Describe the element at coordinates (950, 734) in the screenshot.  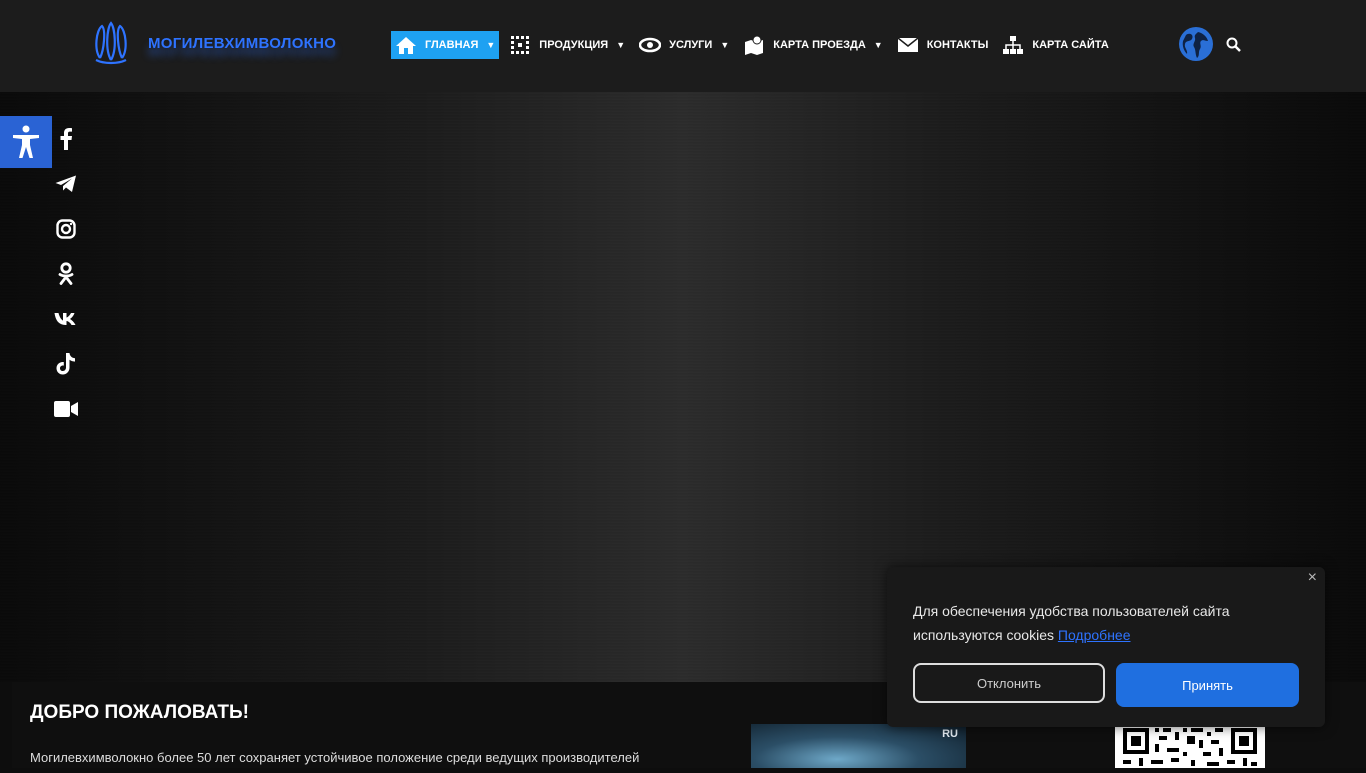
I see `language-label: RU` at that location.